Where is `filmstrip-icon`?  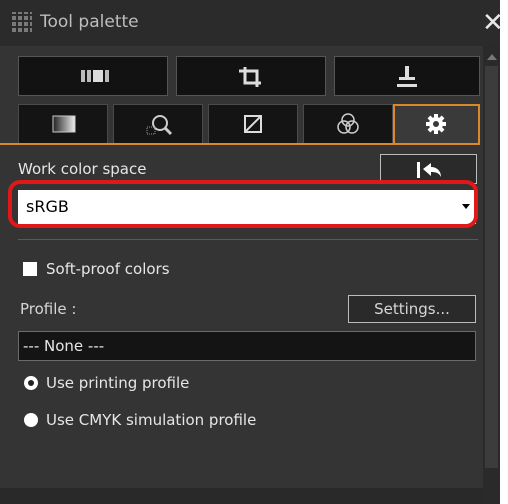 filmstrip-icon is located at coordinates (95, 76).